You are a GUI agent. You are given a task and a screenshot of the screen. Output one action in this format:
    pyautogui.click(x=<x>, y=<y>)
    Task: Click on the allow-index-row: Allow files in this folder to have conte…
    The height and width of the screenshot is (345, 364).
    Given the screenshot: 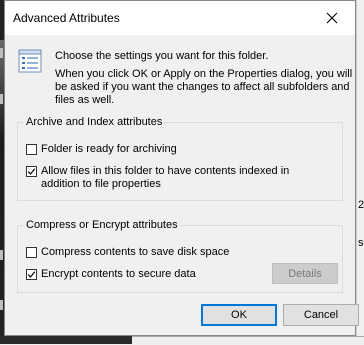 What is the action you would take?
    pyautogui.click(x=176, y=178)
    